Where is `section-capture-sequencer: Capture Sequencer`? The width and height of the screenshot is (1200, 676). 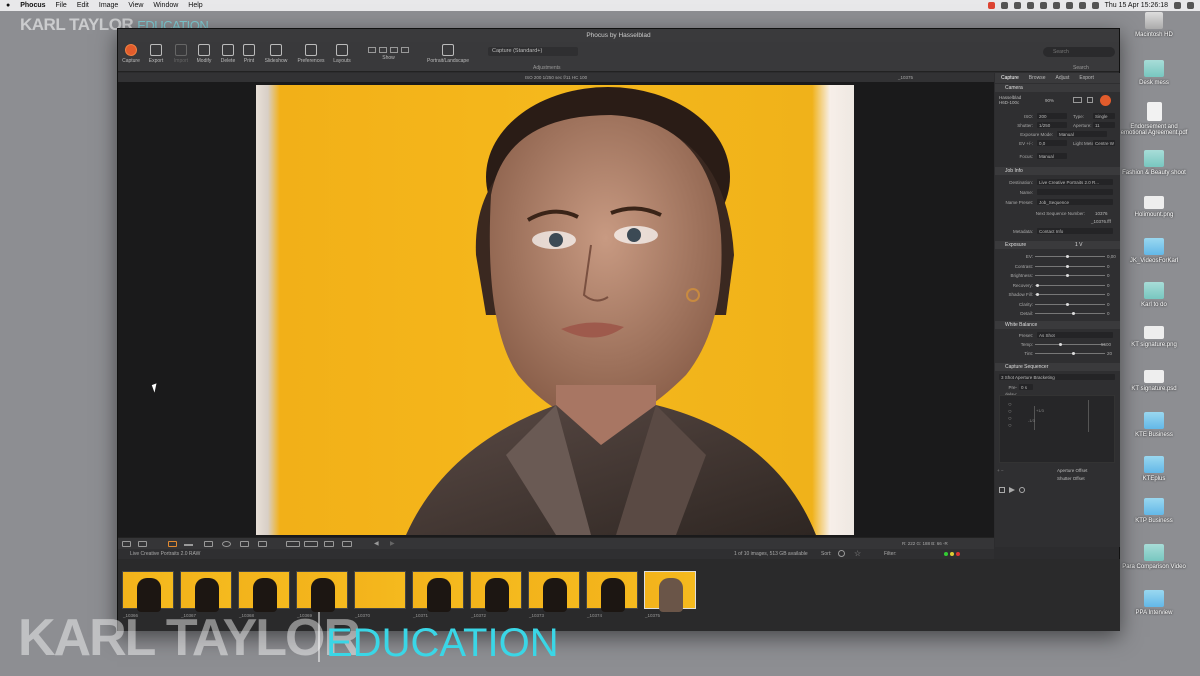 section-capture-sequencer: Capture Sequencer is located at coordinates (1057, 367).